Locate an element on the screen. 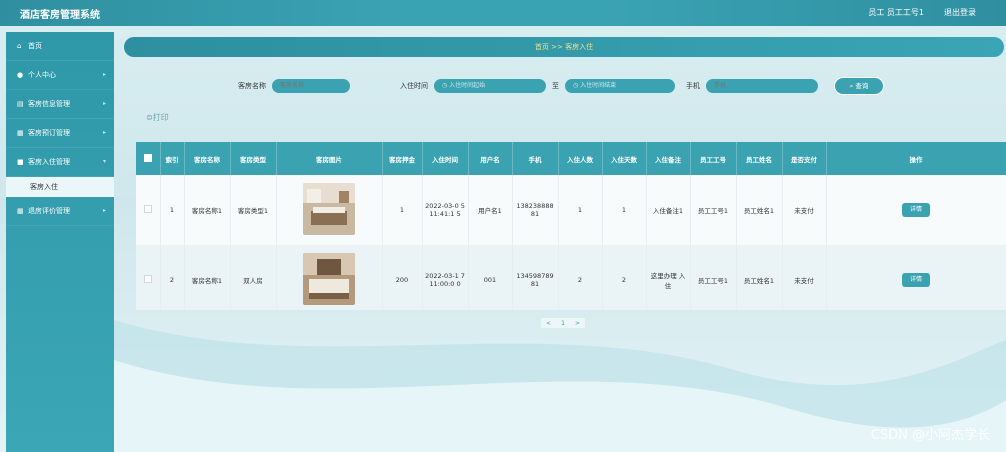 This screenshot has height=452, width=1006. user-label: 员工 员工工号1 is located at coordinates (896, 12).